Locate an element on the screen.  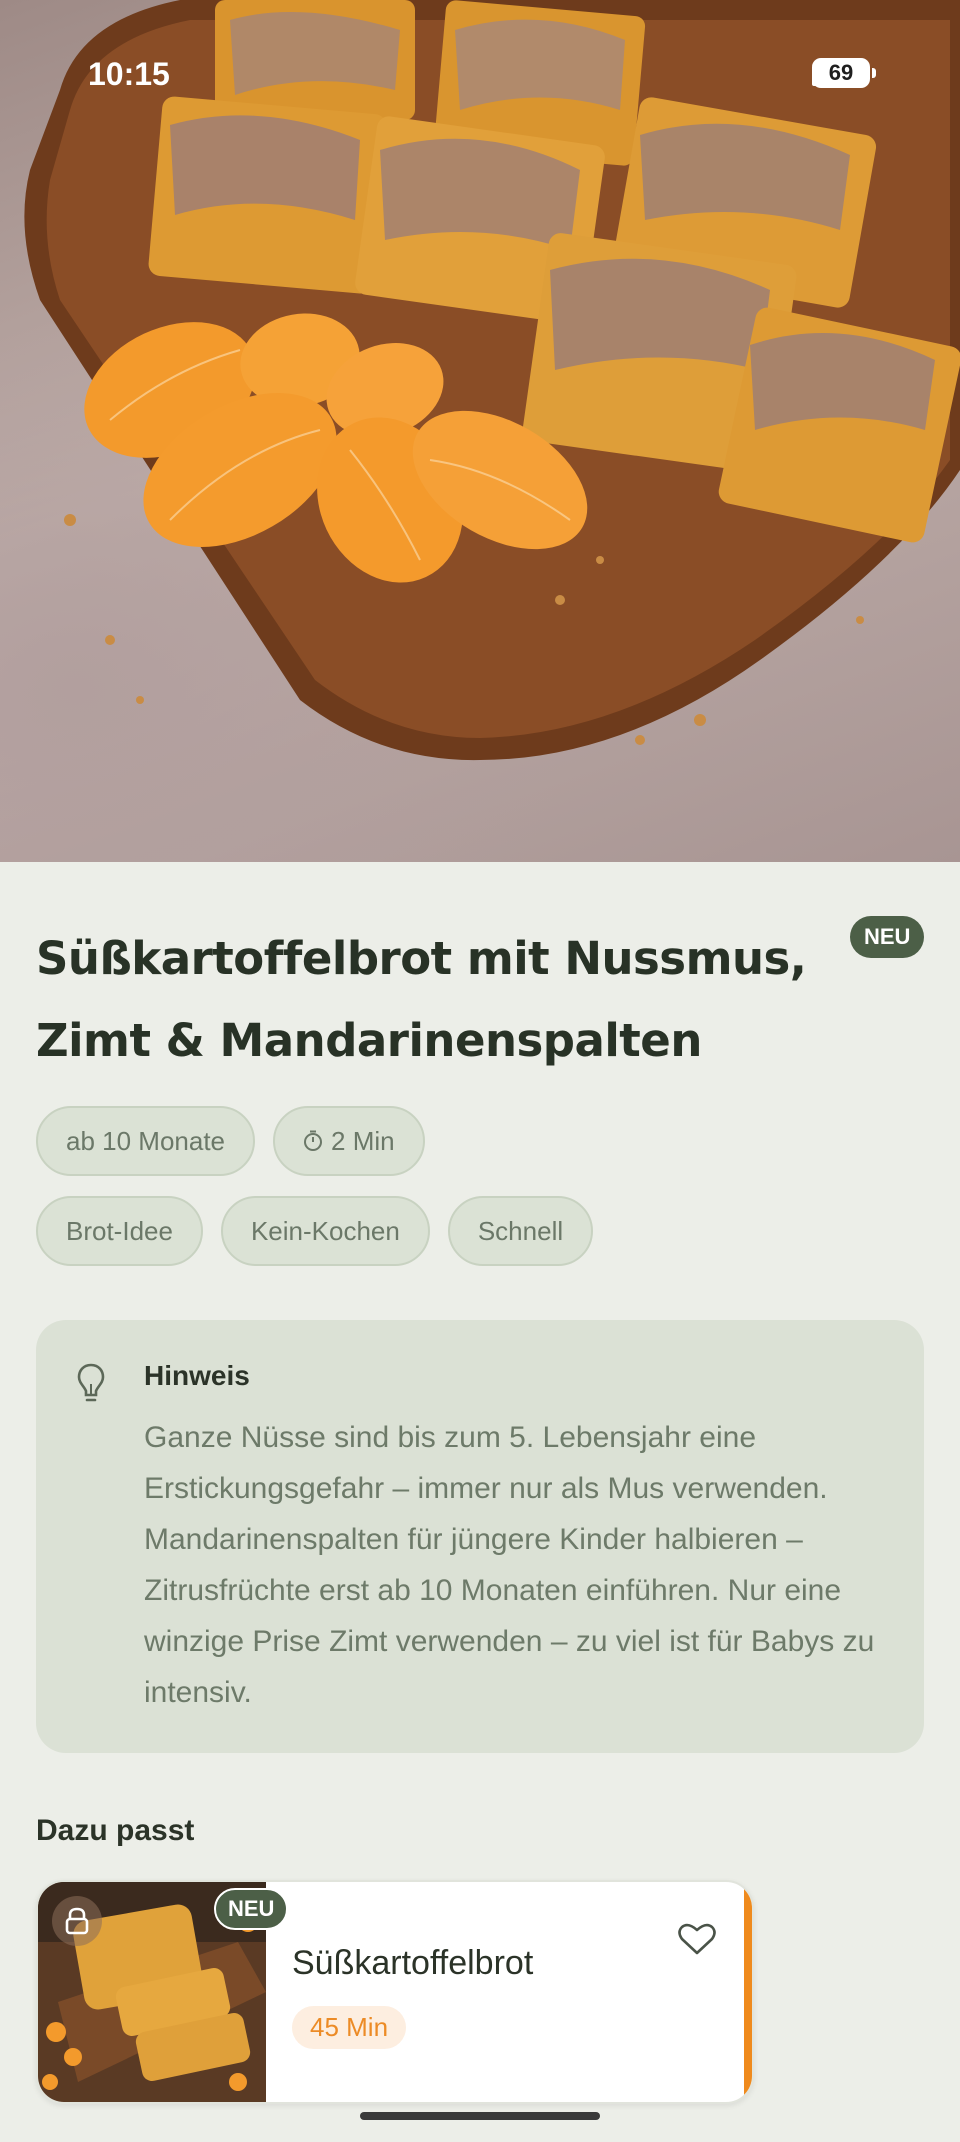
tag-no-cooking: Kein-Kochen is located at coordinates (325, 1231).